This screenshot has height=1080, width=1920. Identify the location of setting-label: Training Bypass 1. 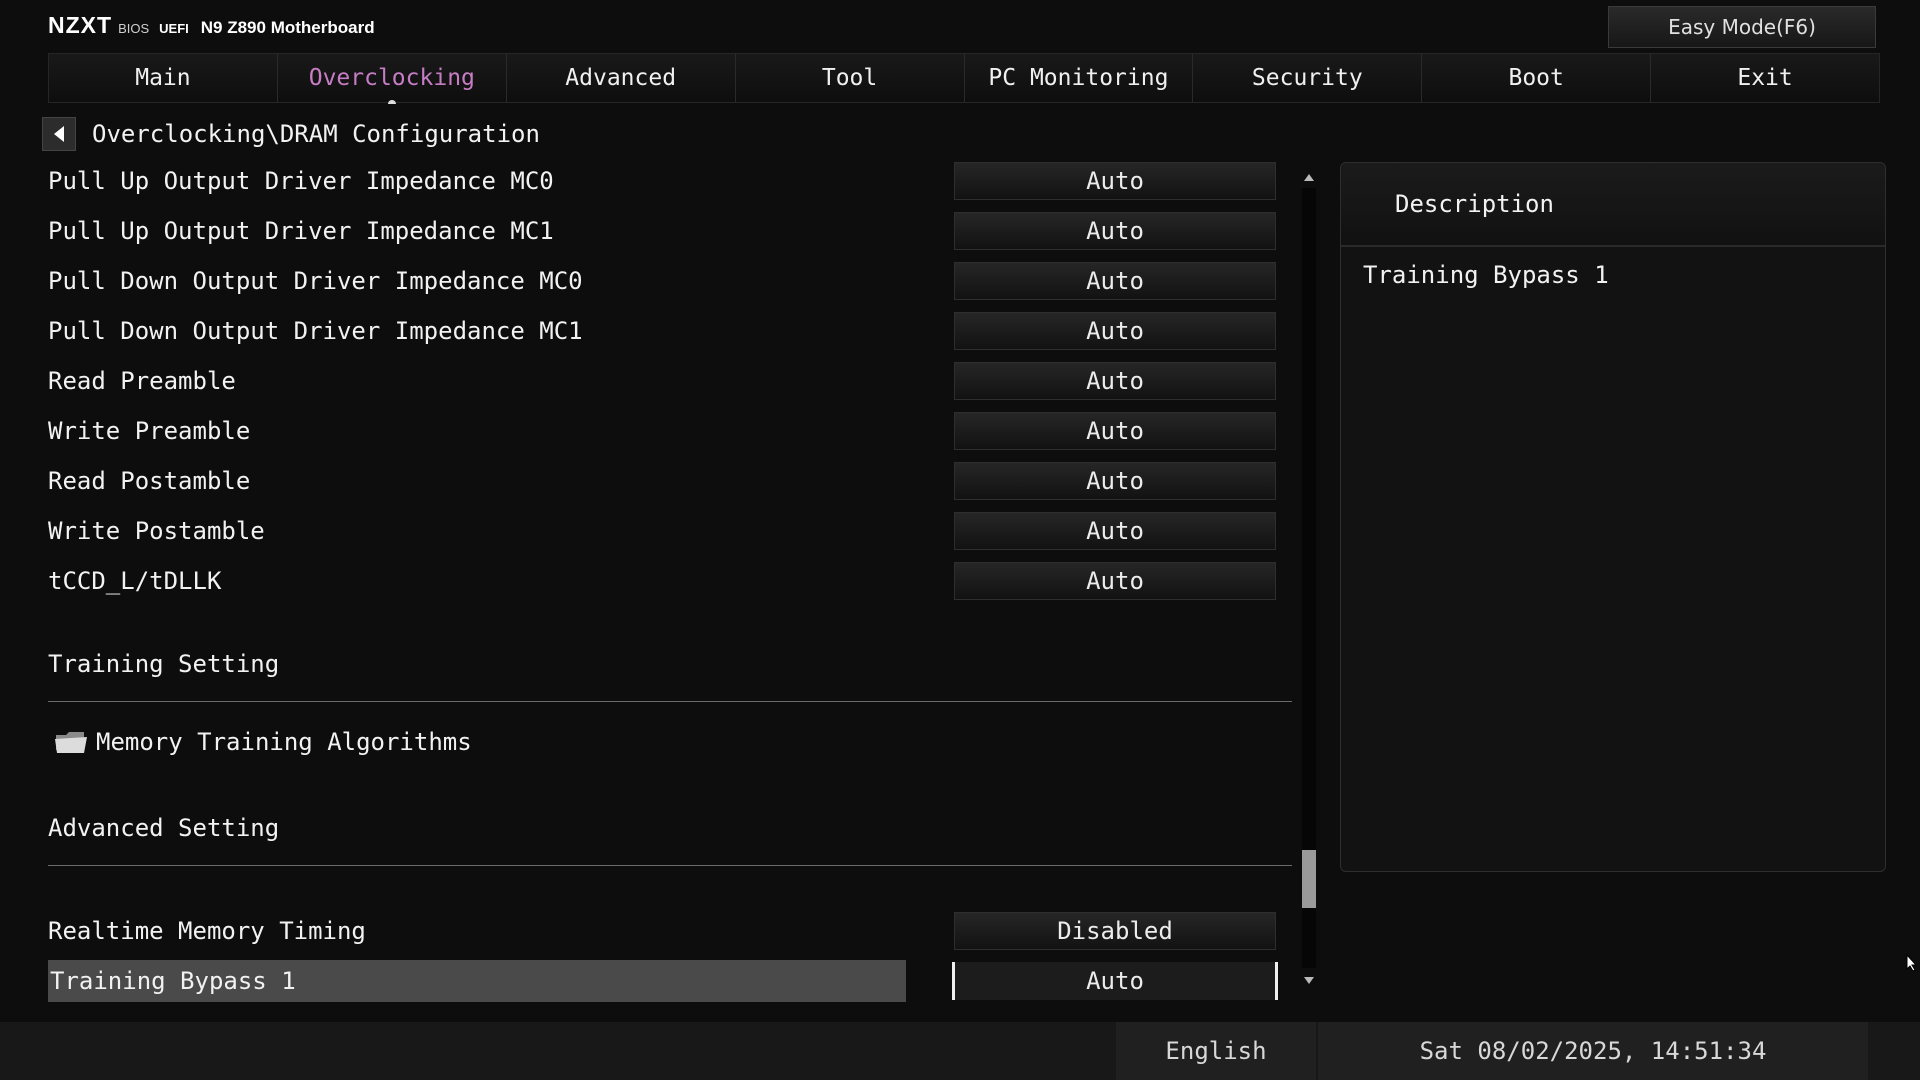
(477, 981).